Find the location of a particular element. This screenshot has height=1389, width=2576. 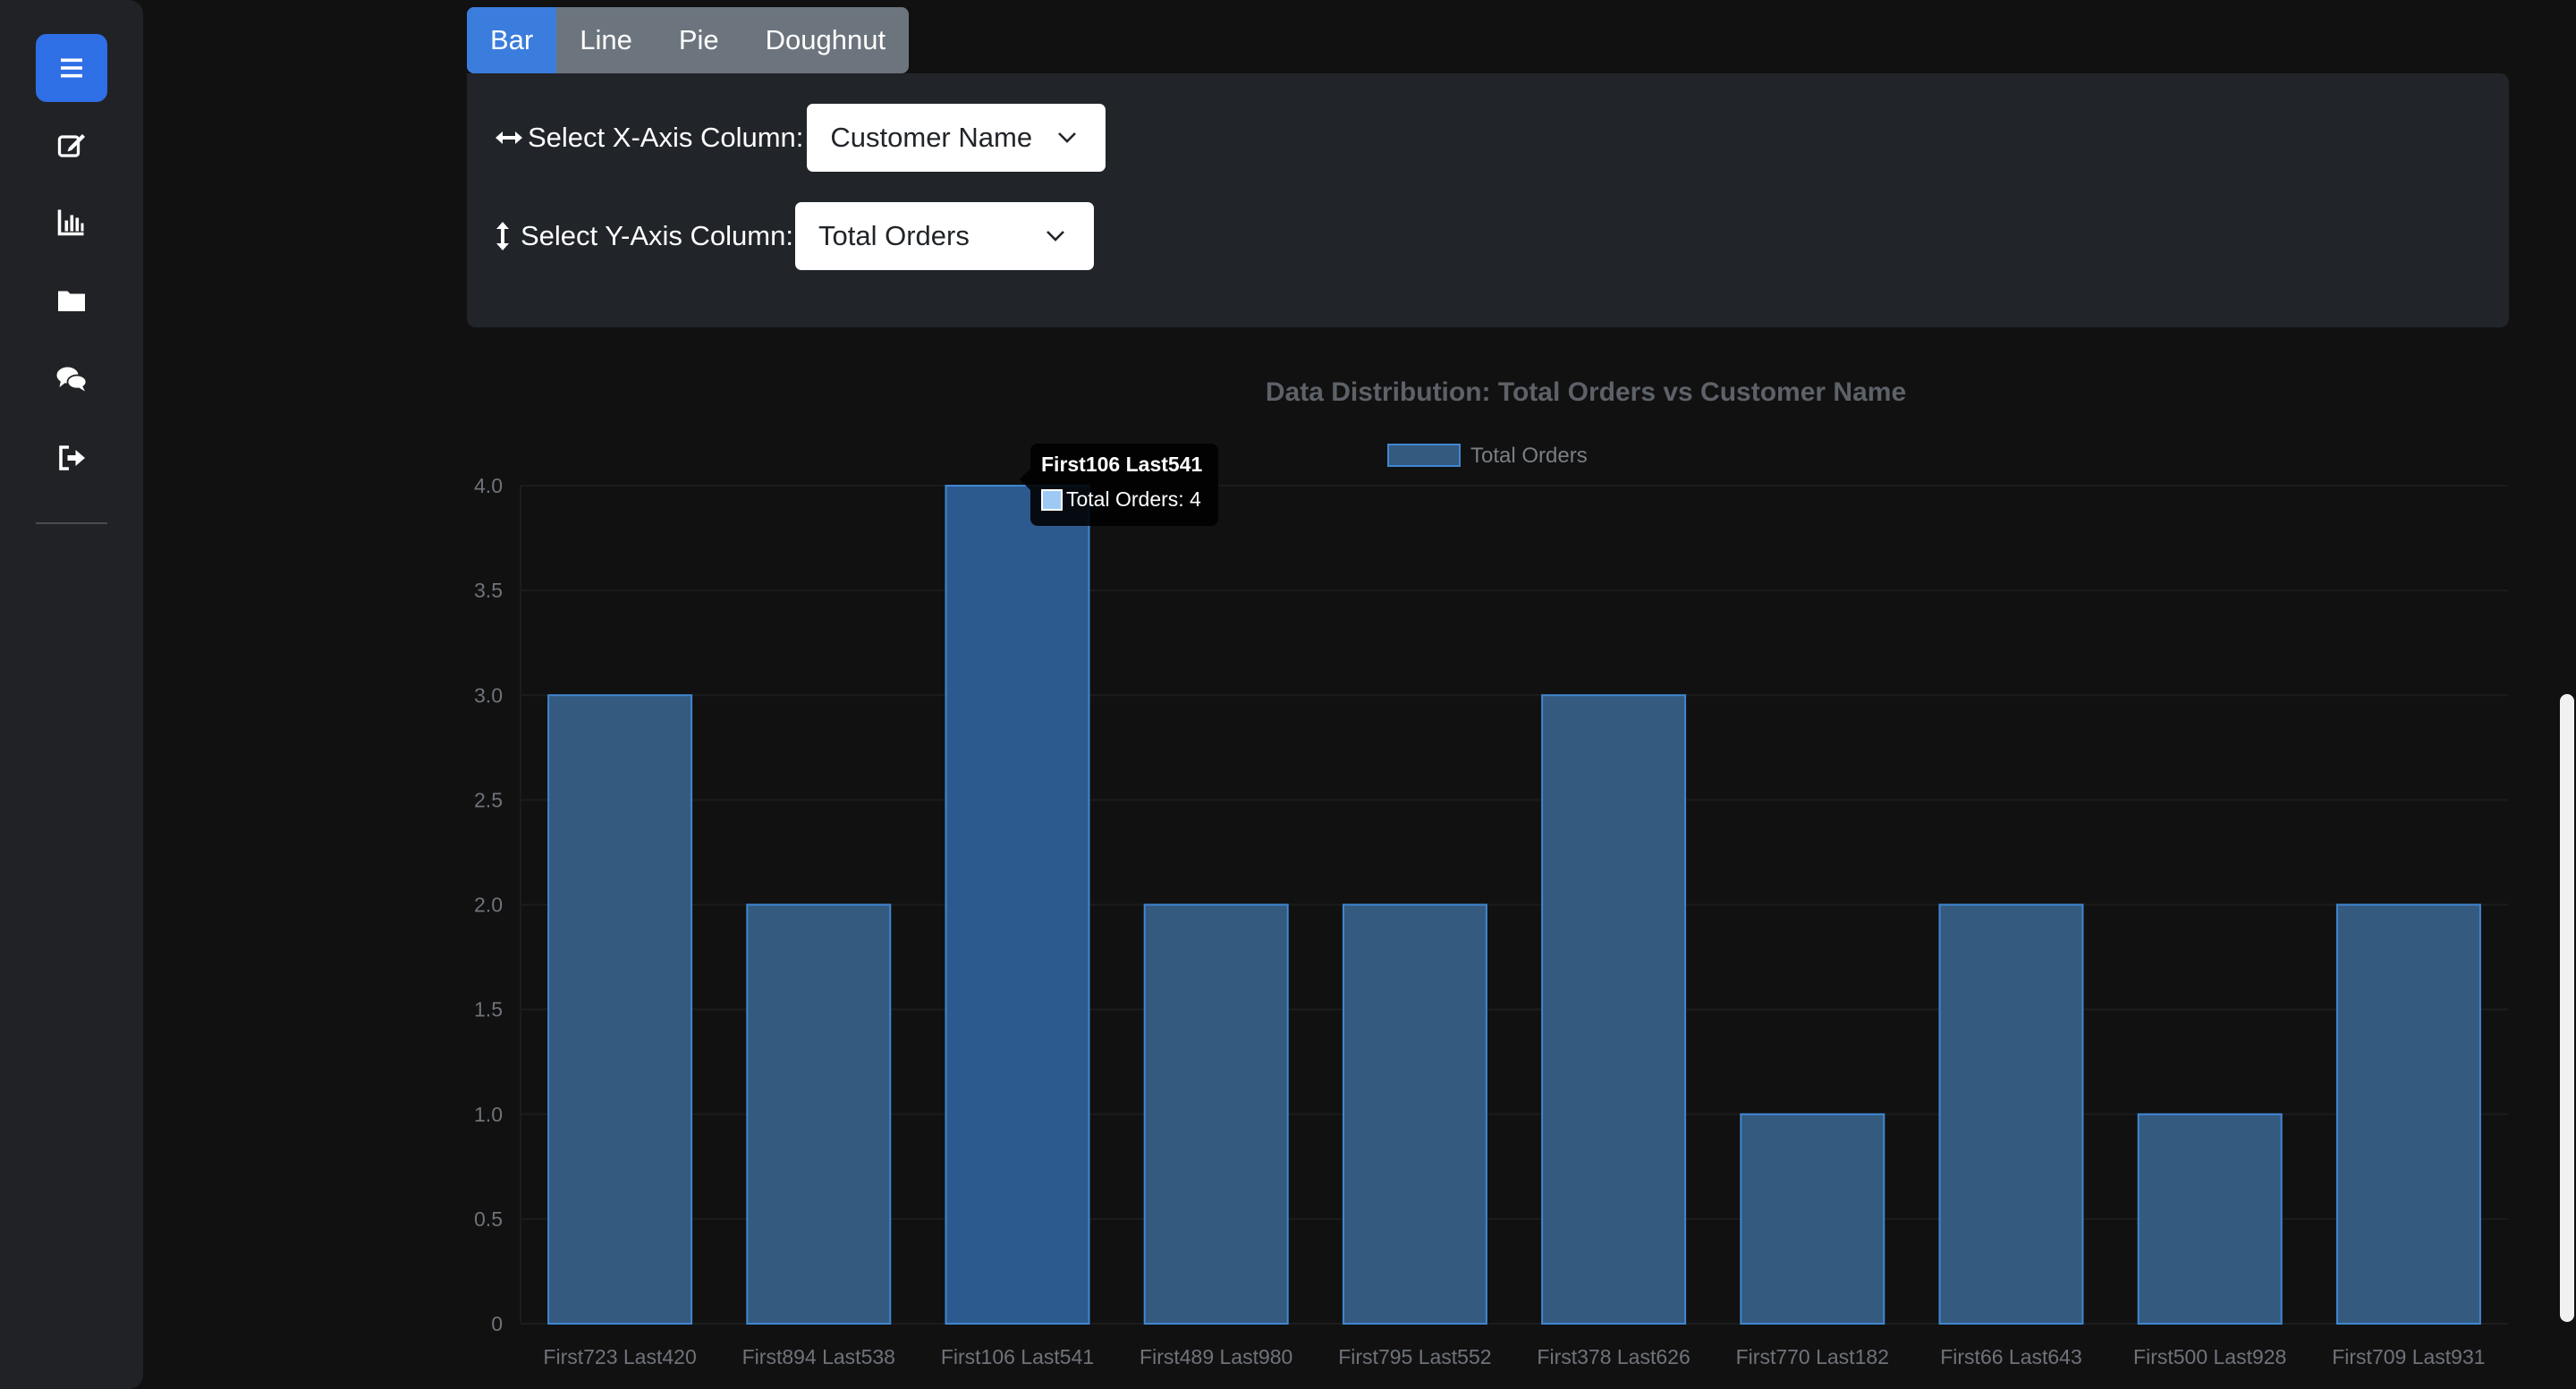

chart-tooltip: First106 Last541 Total Orders: 4 is located at coordinates (1119, 485).